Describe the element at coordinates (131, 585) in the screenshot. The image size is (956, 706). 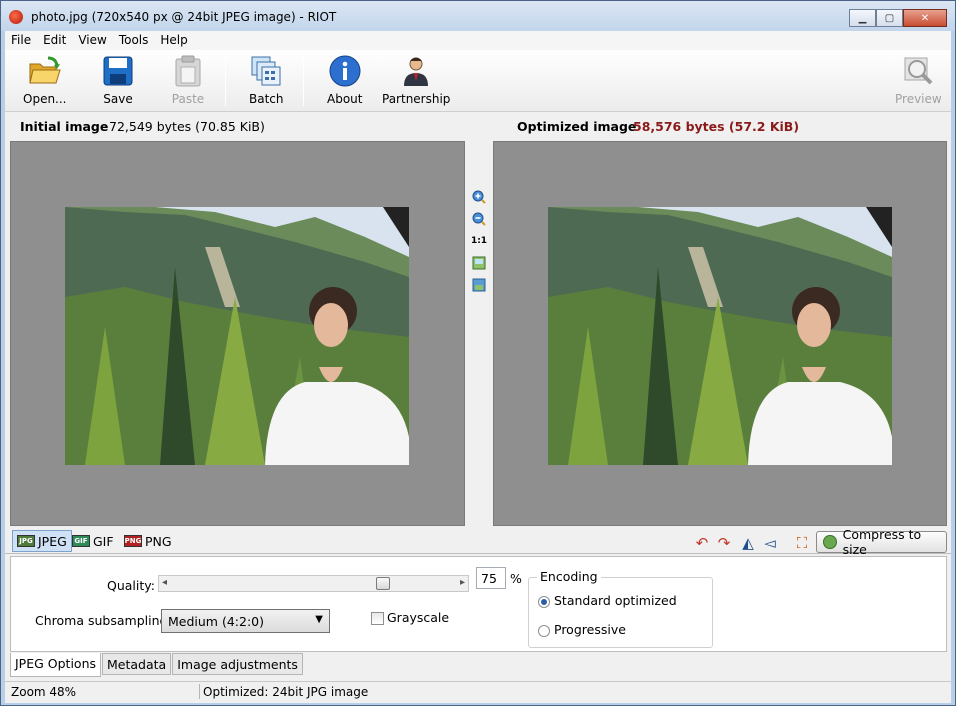
I see `quality-label: Quality:` at that location.